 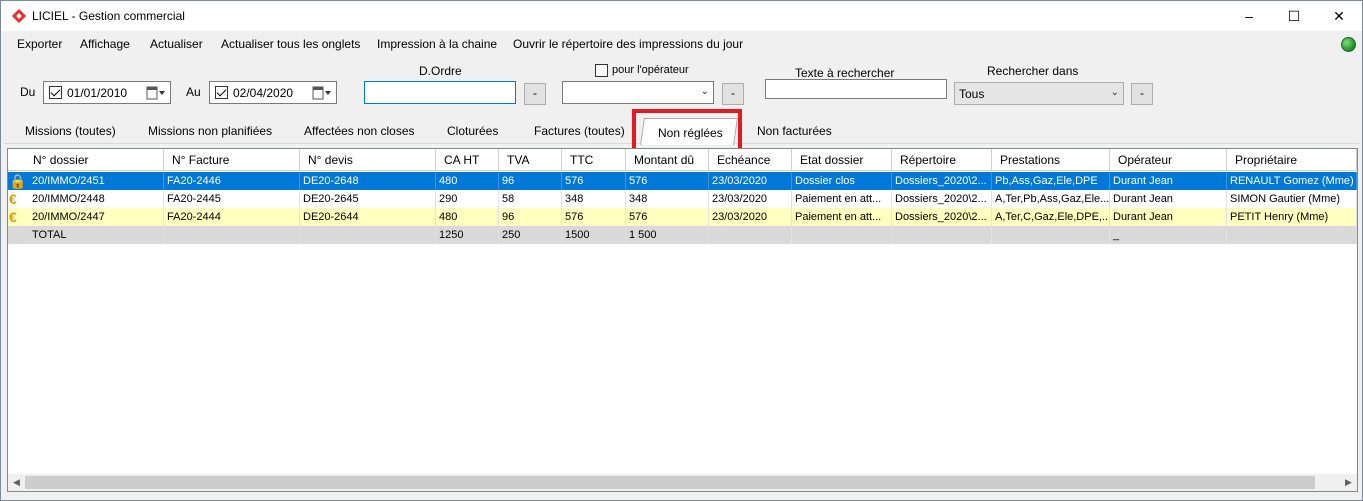 What do you see at coordinates (437, 44) in the screenshot?
I see `menu-impression-chaine: Impression à la chaine` at bounding box center [437, 44].